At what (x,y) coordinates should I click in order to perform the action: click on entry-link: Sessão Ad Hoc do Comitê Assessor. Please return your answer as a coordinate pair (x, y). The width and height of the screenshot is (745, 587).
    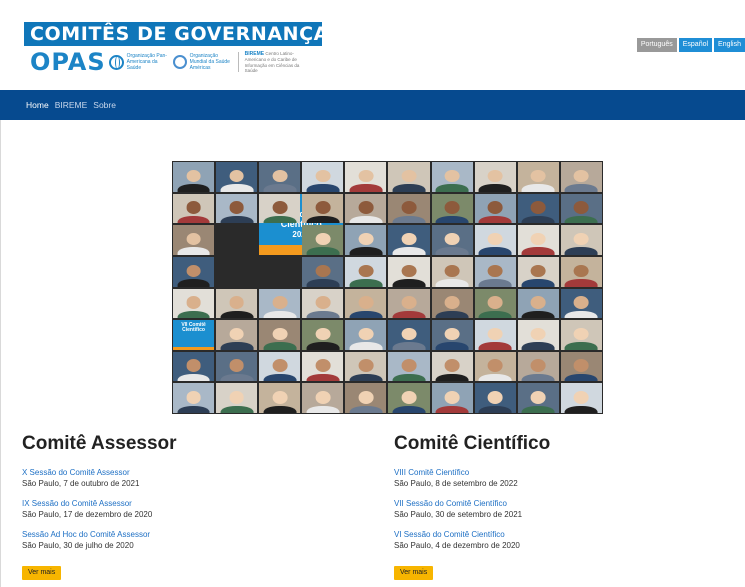
    Looking at the image, I should click on (182, 535).